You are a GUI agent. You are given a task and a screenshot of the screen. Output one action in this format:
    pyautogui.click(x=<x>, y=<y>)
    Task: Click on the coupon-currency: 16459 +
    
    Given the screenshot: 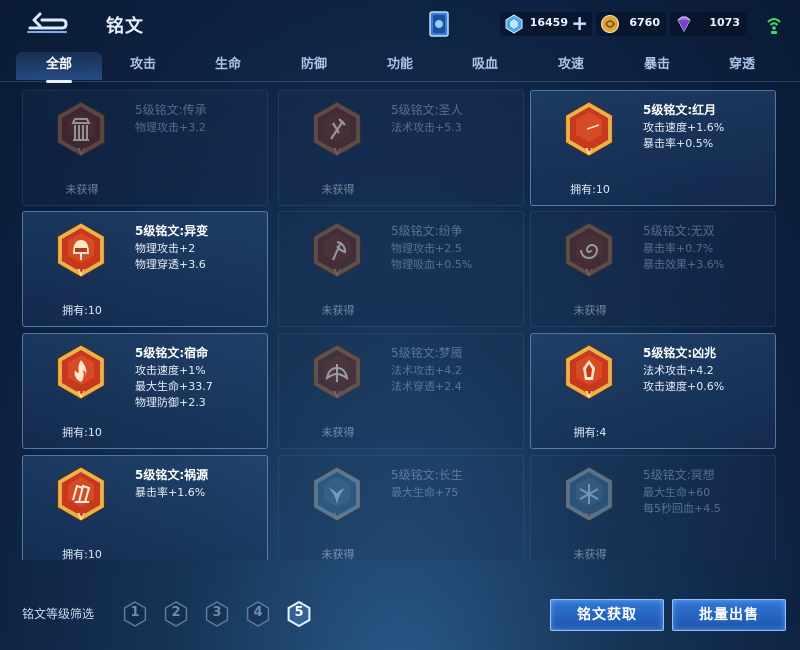 What is the action you would take?
    pyautogui.click(x=546, y=24)
    